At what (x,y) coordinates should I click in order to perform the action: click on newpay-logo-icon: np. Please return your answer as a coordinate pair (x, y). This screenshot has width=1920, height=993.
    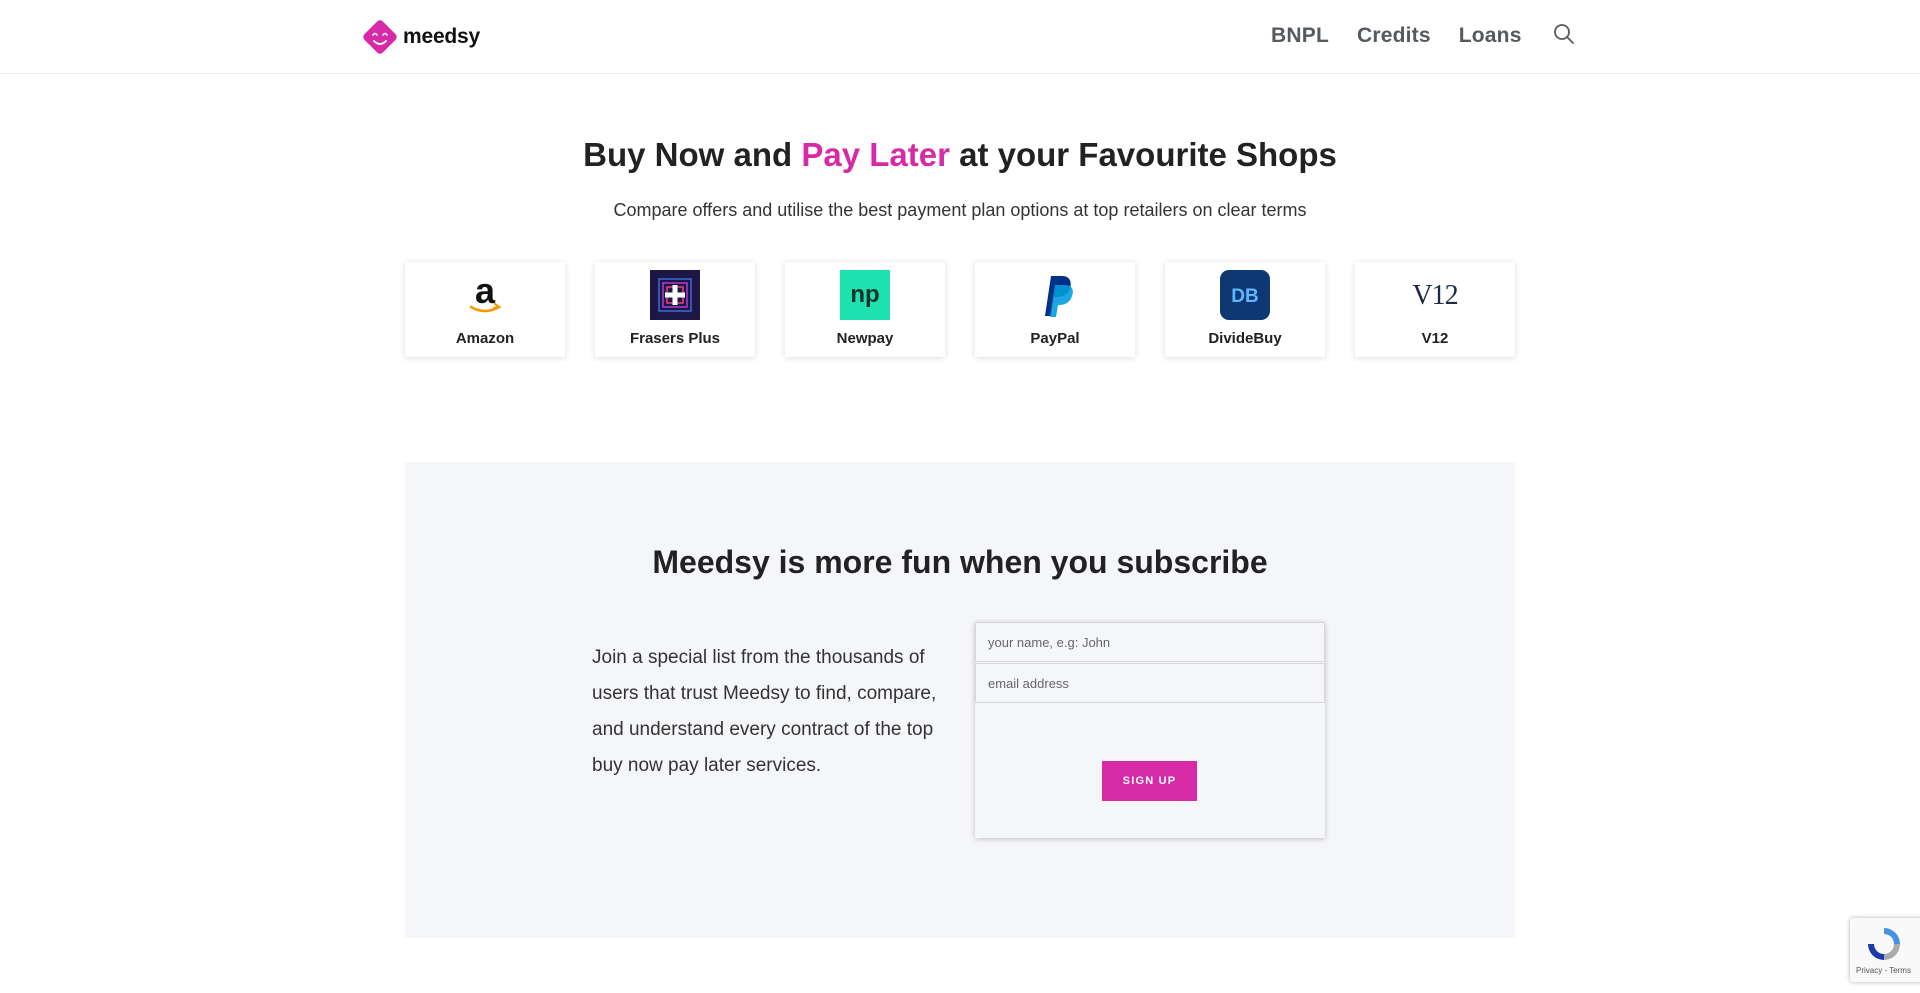
    Looking at the image, I should click on (865, 295).